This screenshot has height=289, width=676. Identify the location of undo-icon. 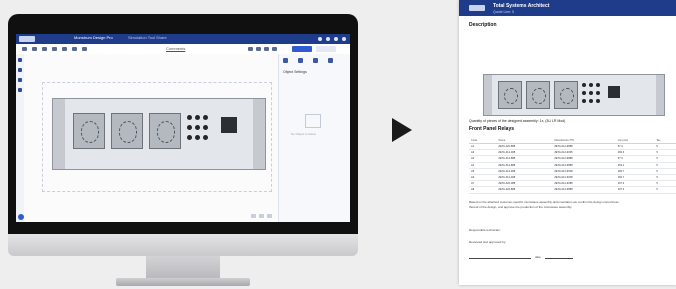
(34, 49).